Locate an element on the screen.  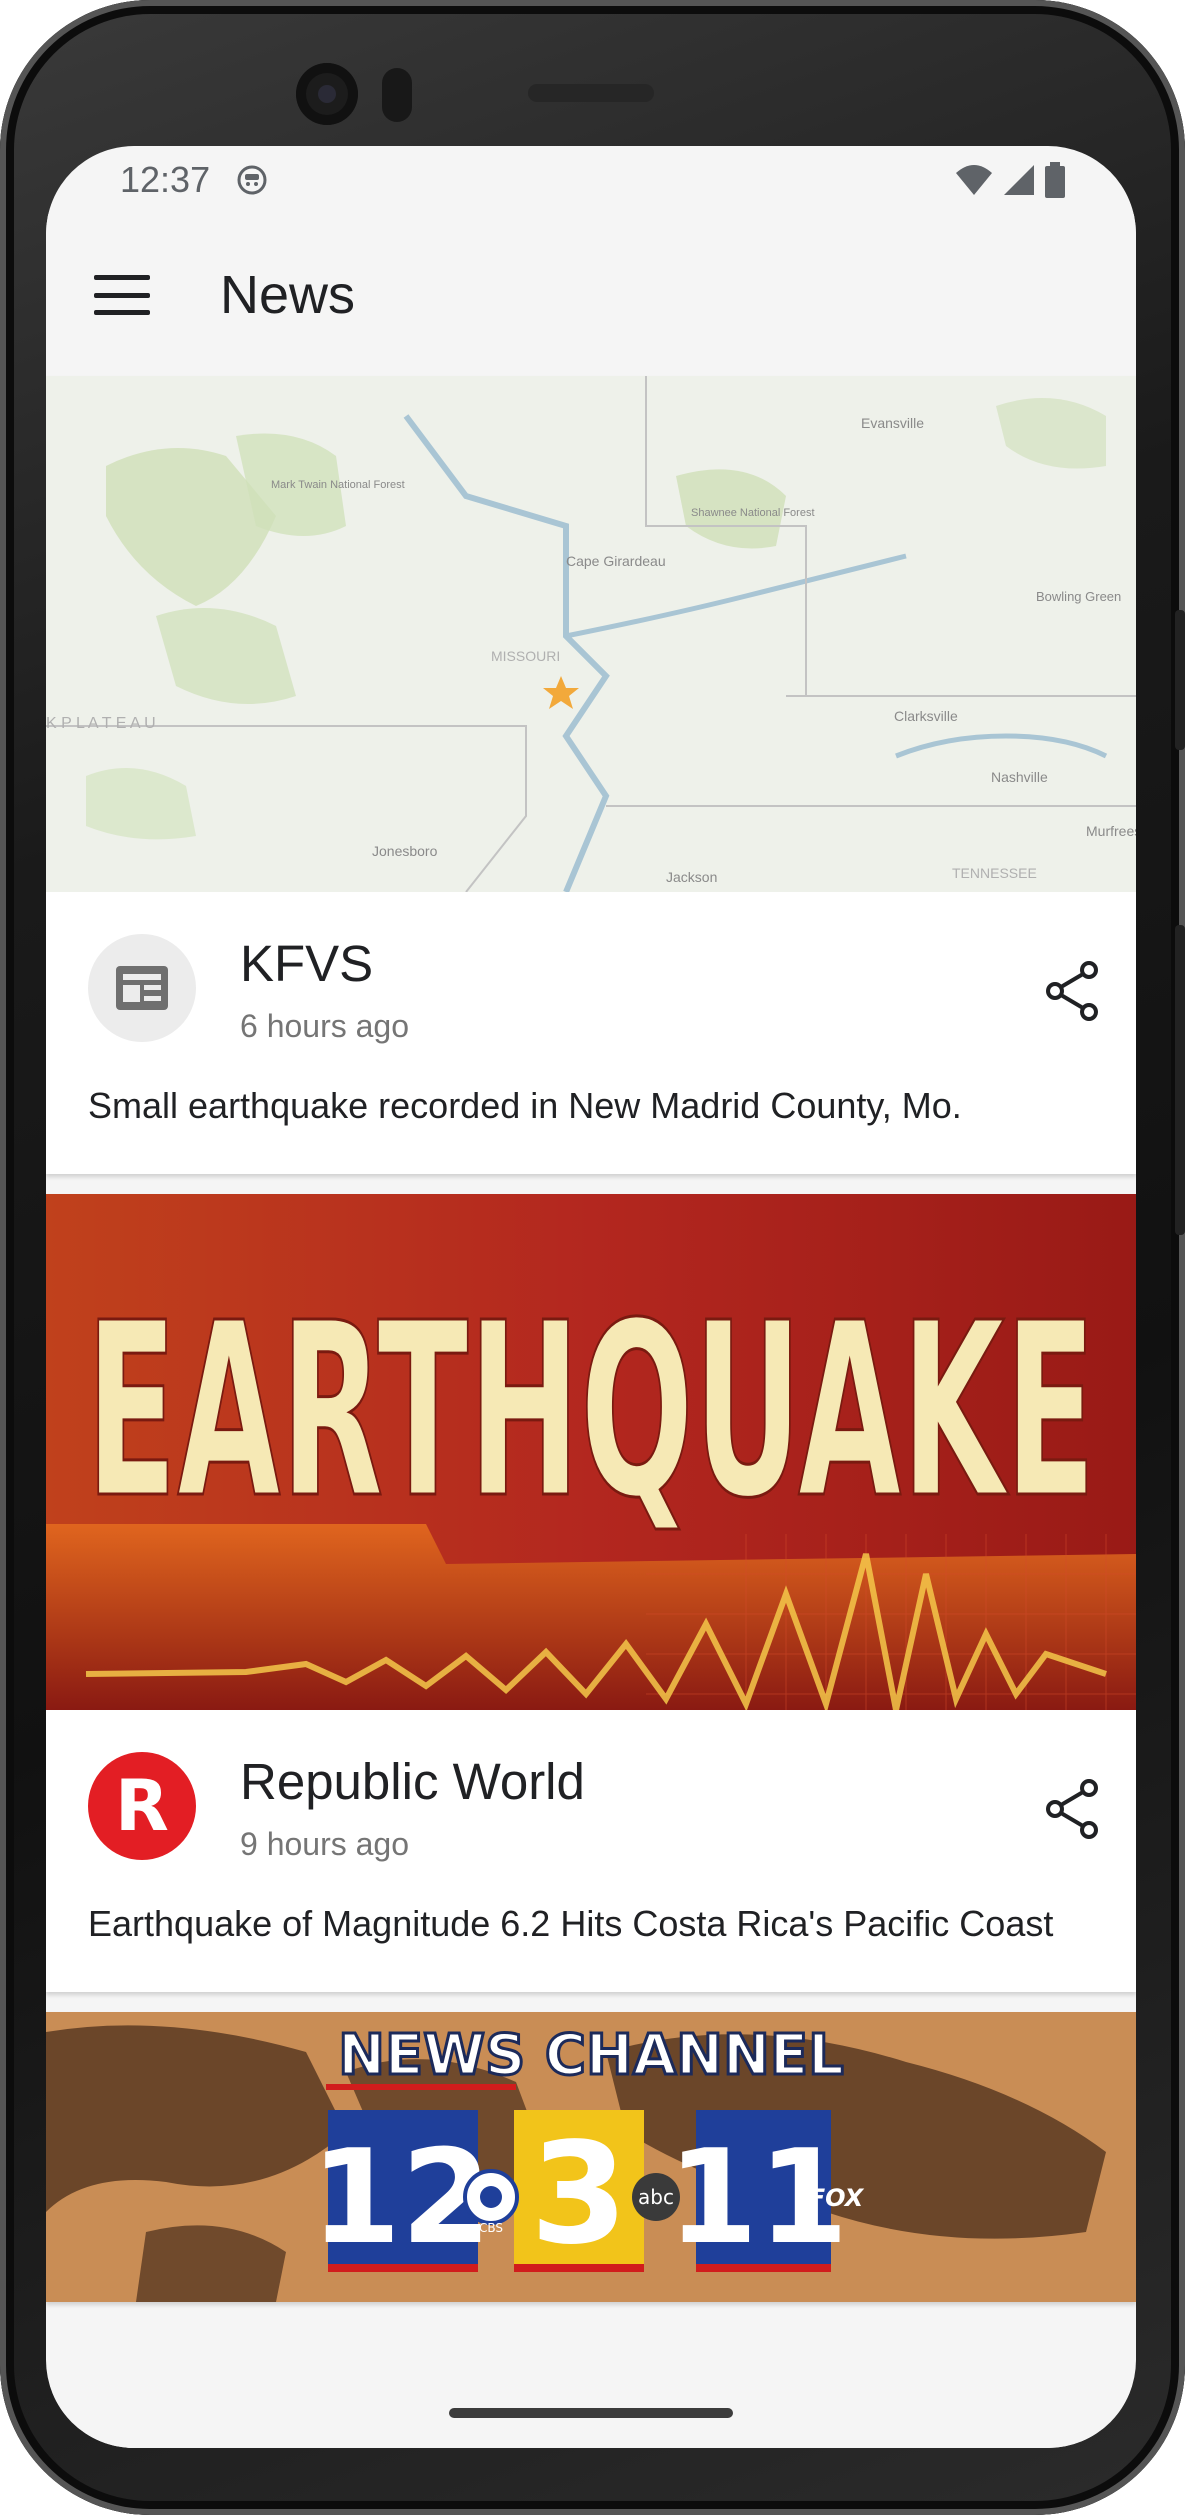
source-avatar: R is located at coordinates (142, 1806).